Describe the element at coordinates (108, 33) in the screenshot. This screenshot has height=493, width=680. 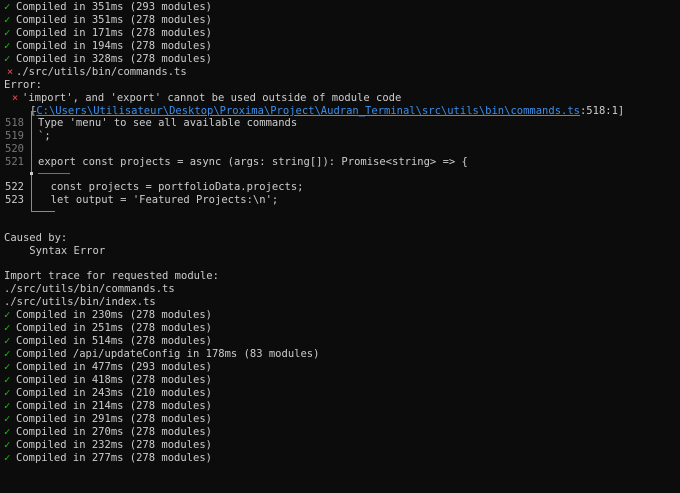
I see `log-line: ✓ Compiled in 171ms (278 modules)` at that location.